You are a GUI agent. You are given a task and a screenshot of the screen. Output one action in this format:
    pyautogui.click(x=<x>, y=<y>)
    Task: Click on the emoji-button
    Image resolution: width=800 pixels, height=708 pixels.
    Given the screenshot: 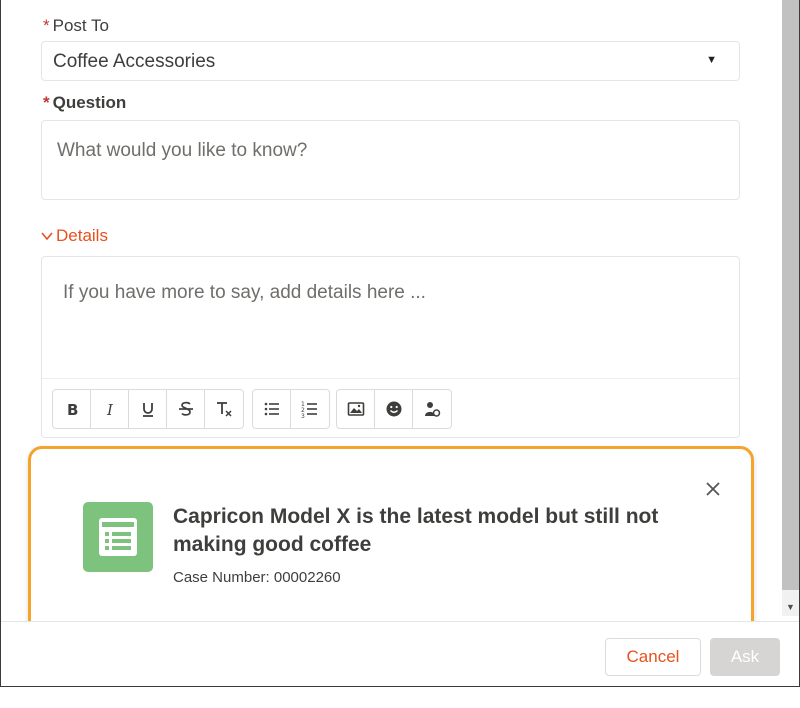 What is the action you would take?
    pyautogui.click(x=394, y=409)
    